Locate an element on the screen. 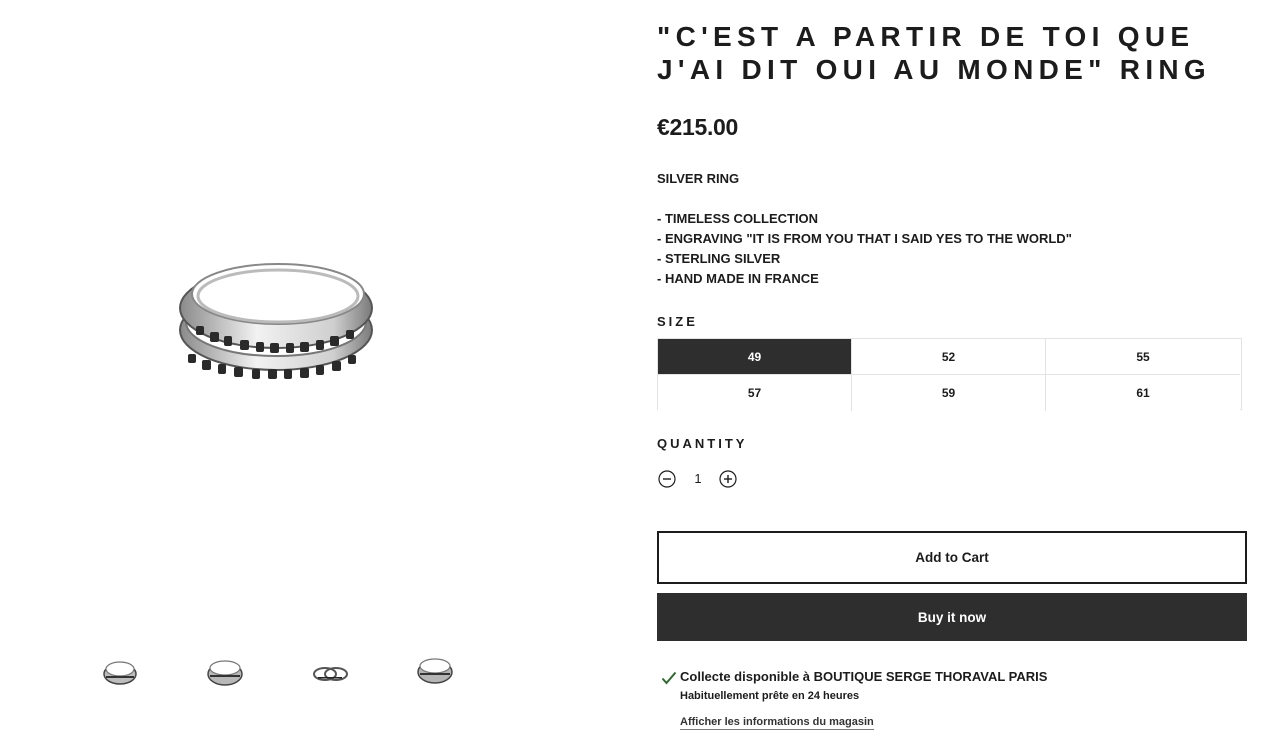  quantity-decrease-button is located at coordinates (667, 479).